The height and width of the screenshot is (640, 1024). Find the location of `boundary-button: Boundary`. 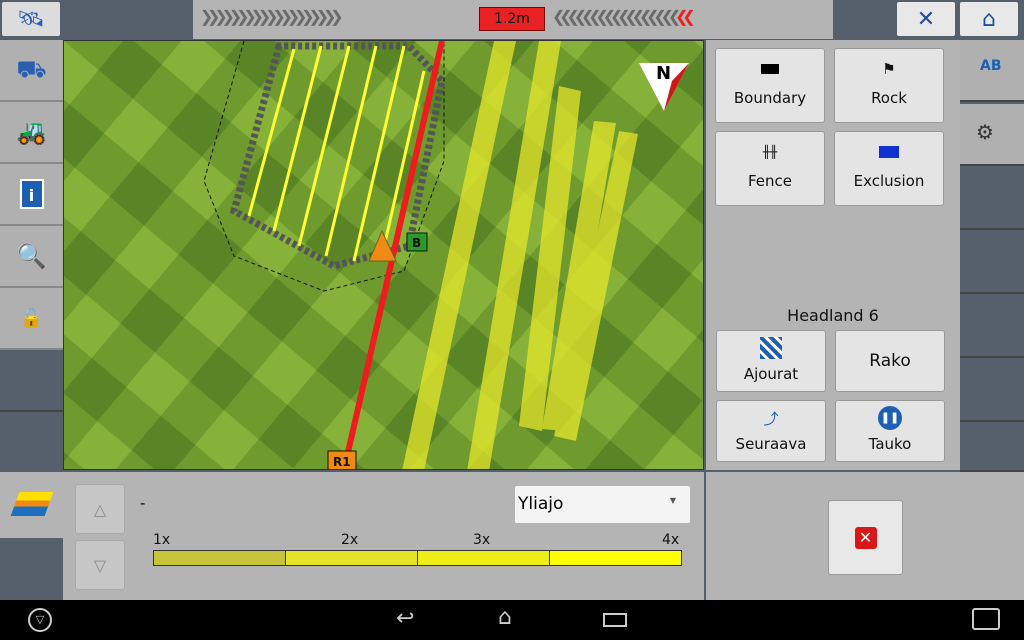

boundary-button: Boundary is located at coordinates (770, 85).